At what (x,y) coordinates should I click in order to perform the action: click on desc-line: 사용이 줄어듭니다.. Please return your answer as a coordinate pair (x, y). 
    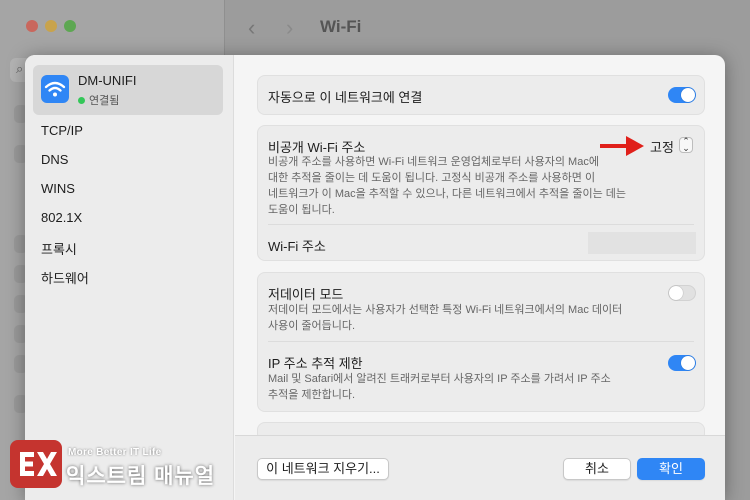
    Looking at the image, I should click on (312, 326).